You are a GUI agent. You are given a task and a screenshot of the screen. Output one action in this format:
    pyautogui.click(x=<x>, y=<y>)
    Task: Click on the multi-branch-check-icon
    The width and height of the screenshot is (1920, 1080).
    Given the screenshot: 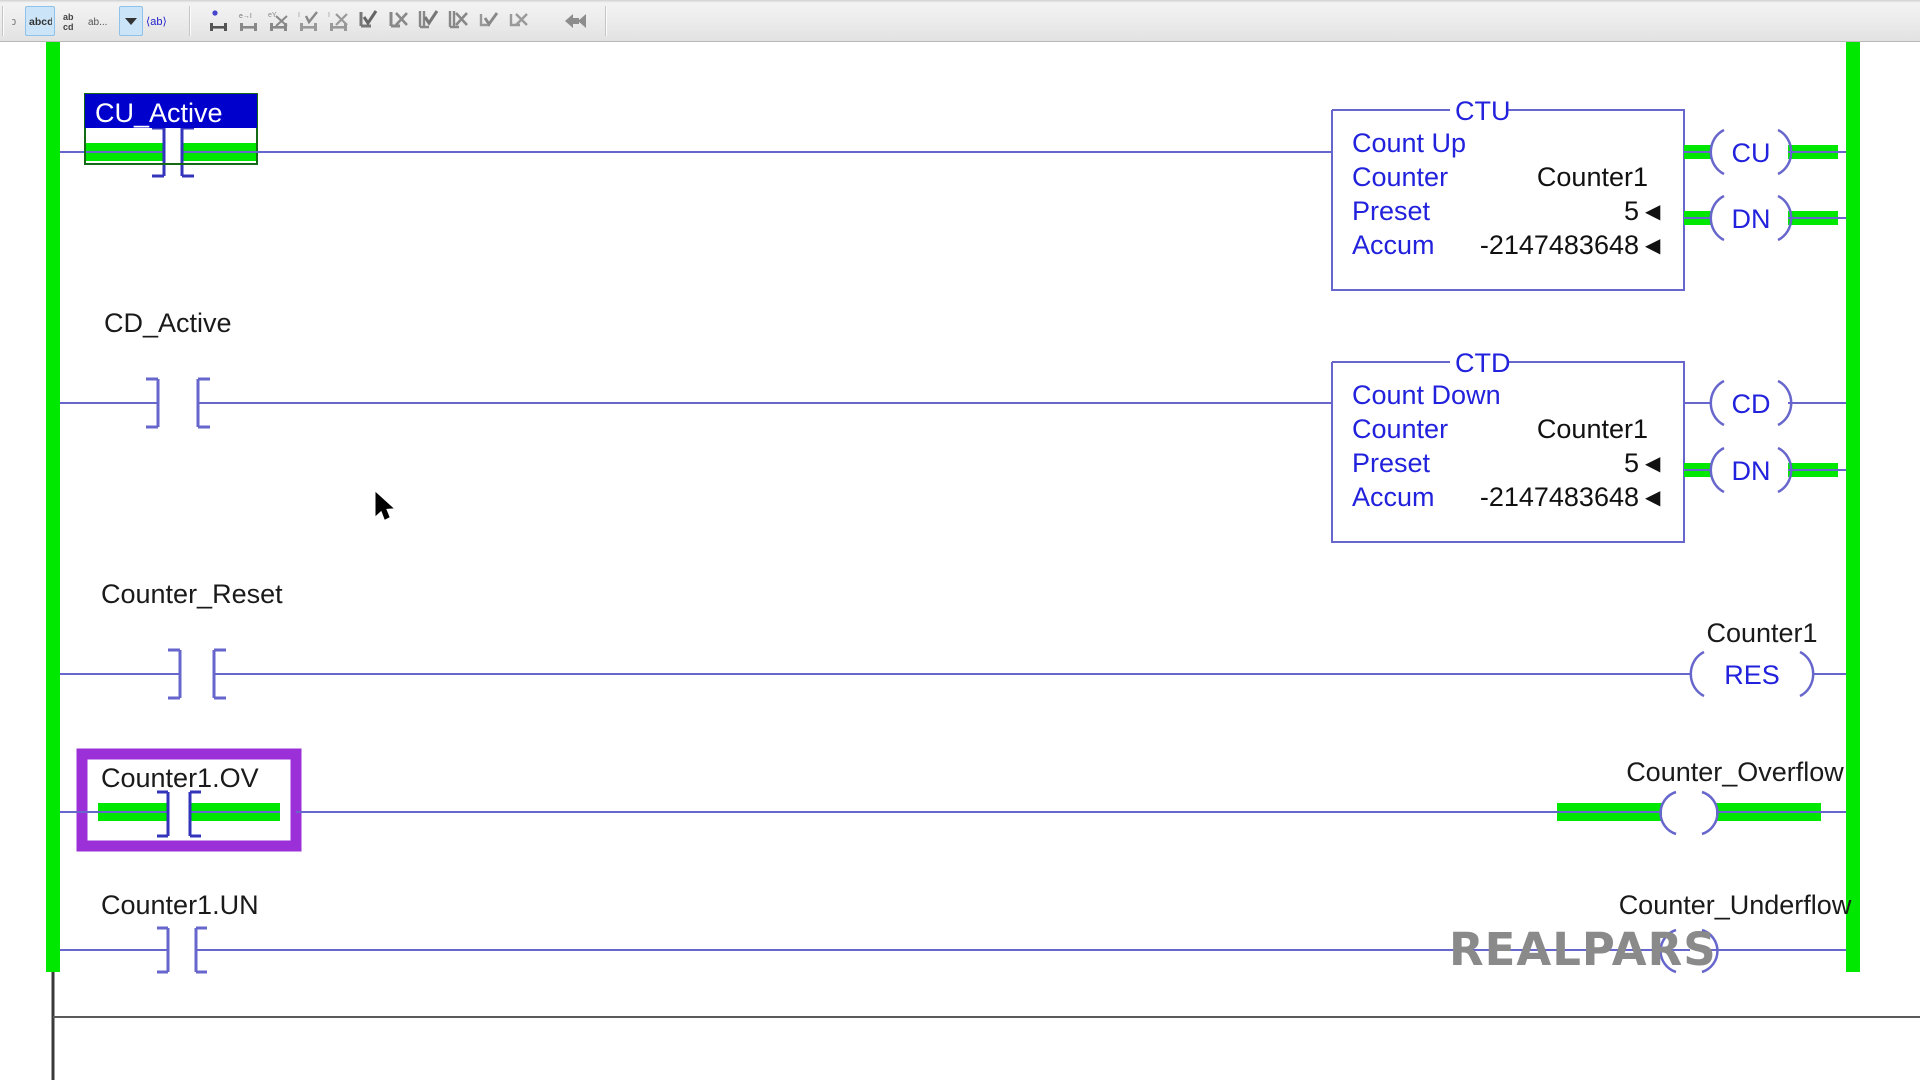 What is the action you would take?
    pyautogui.click(x=430, y=21)
    